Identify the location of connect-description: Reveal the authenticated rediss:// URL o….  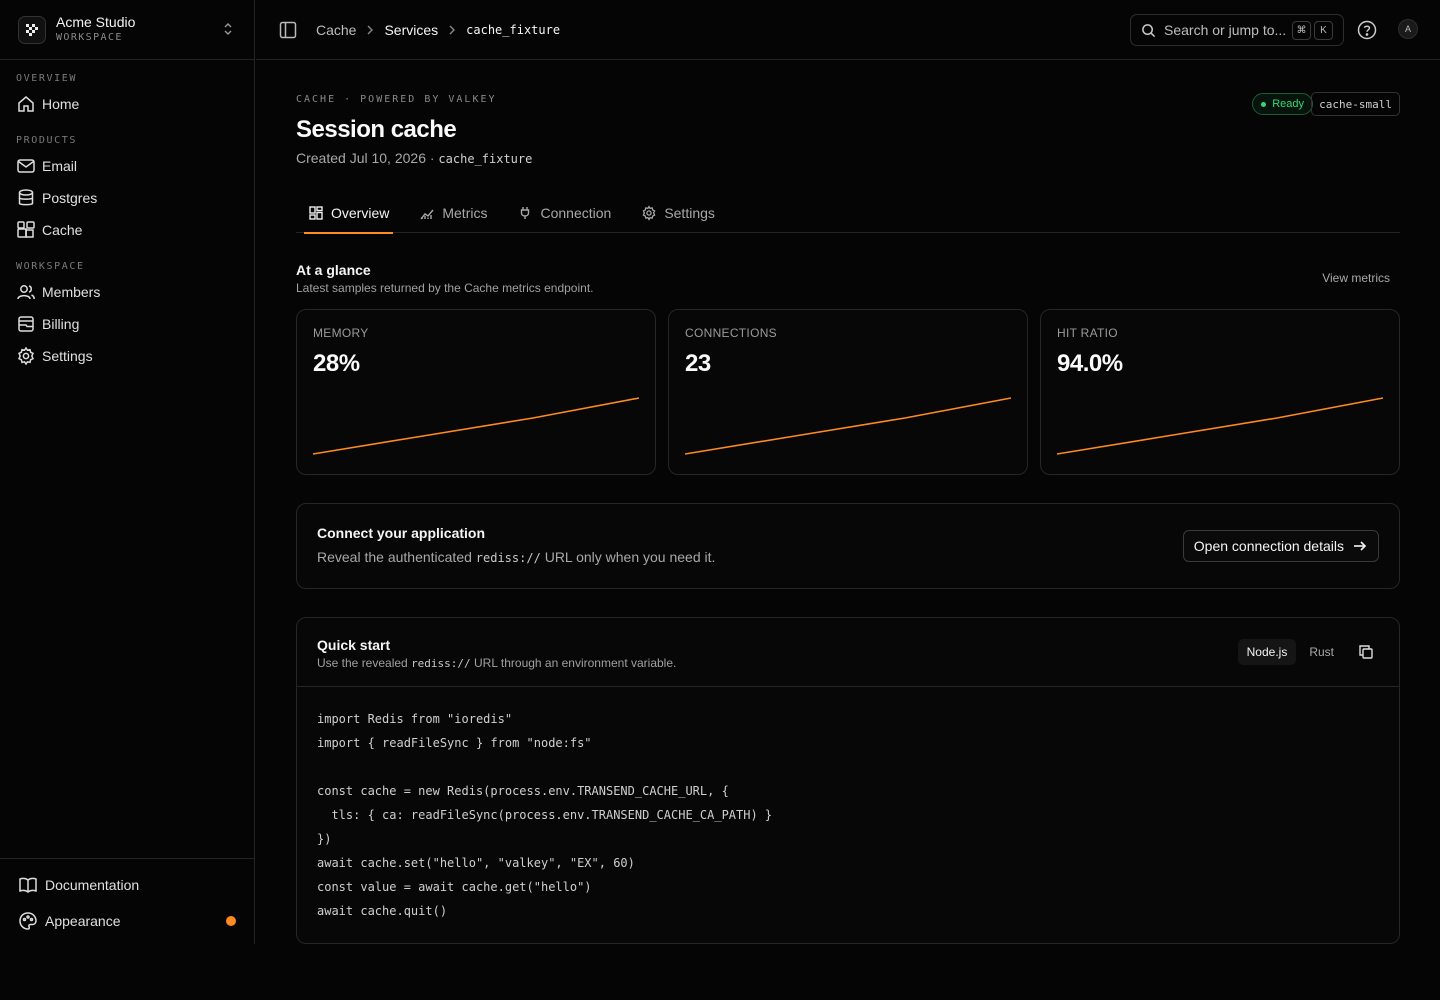
(516, 557).